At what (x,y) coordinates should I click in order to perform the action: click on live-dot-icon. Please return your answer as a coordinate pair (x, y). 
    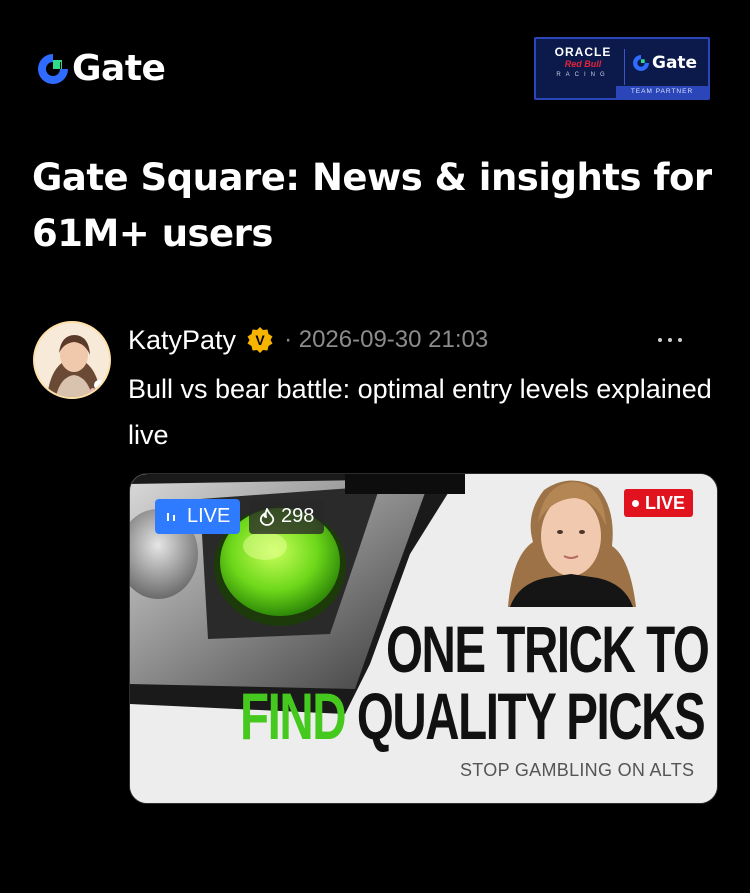
    Looking at the image, I should click on (635, 503).